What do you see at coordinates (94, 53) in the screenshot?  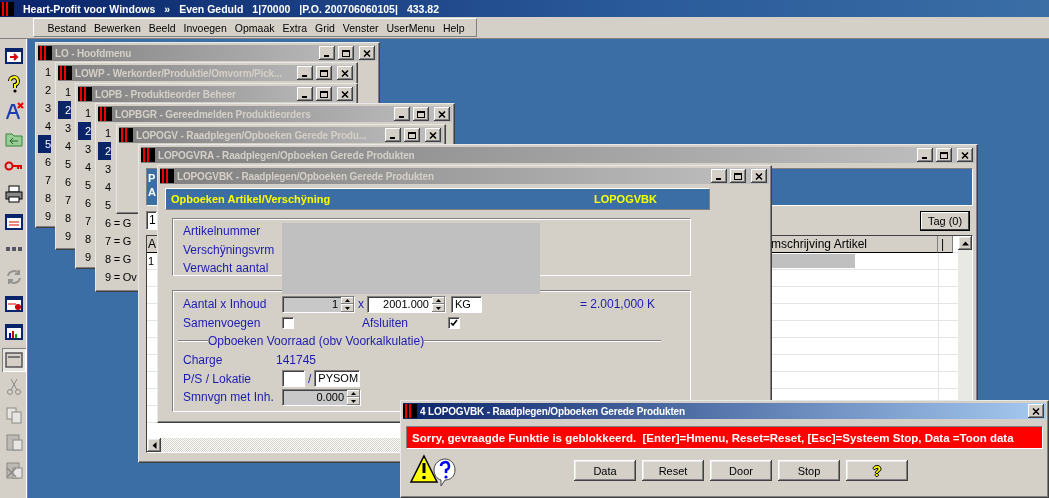 I see `window-title: LO - Hoofdmenu` at bounding box center [94, 53].